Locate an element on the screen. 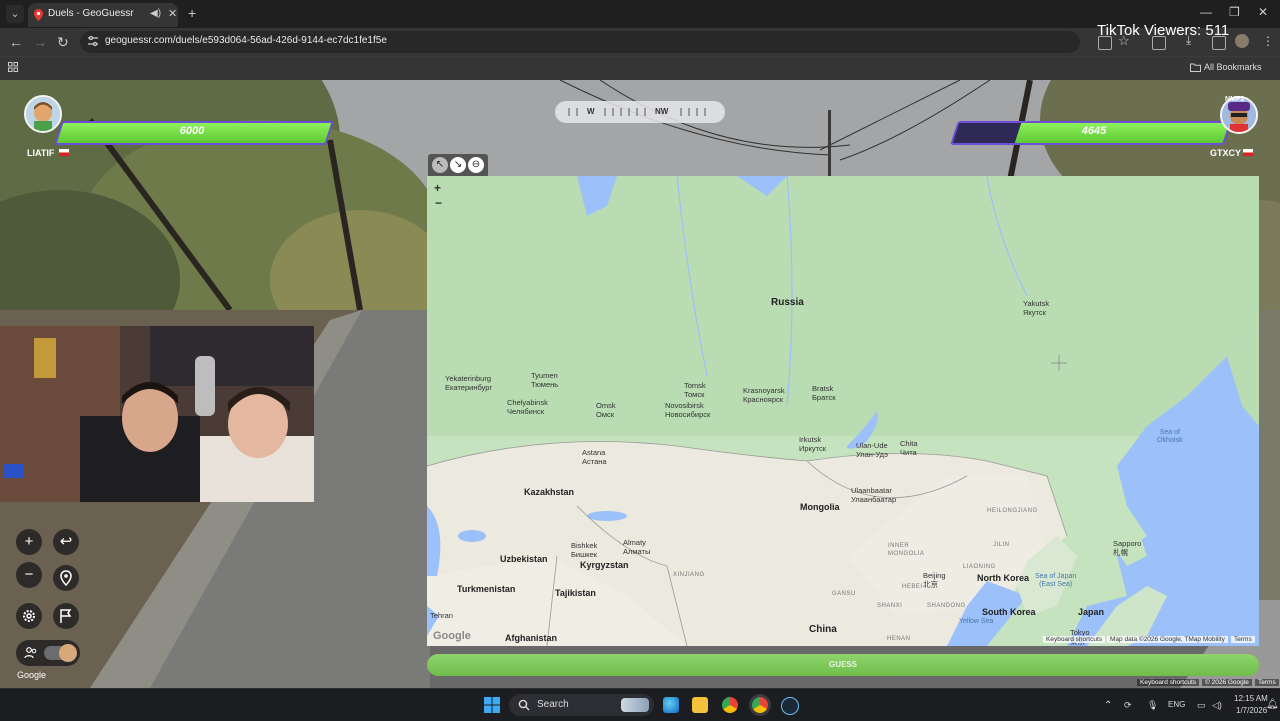 The height and width of the screenshot is (721, 1280). map-keyboard-shortcuts: Keyboard shortcuts is located at coordinates (1074, 639).